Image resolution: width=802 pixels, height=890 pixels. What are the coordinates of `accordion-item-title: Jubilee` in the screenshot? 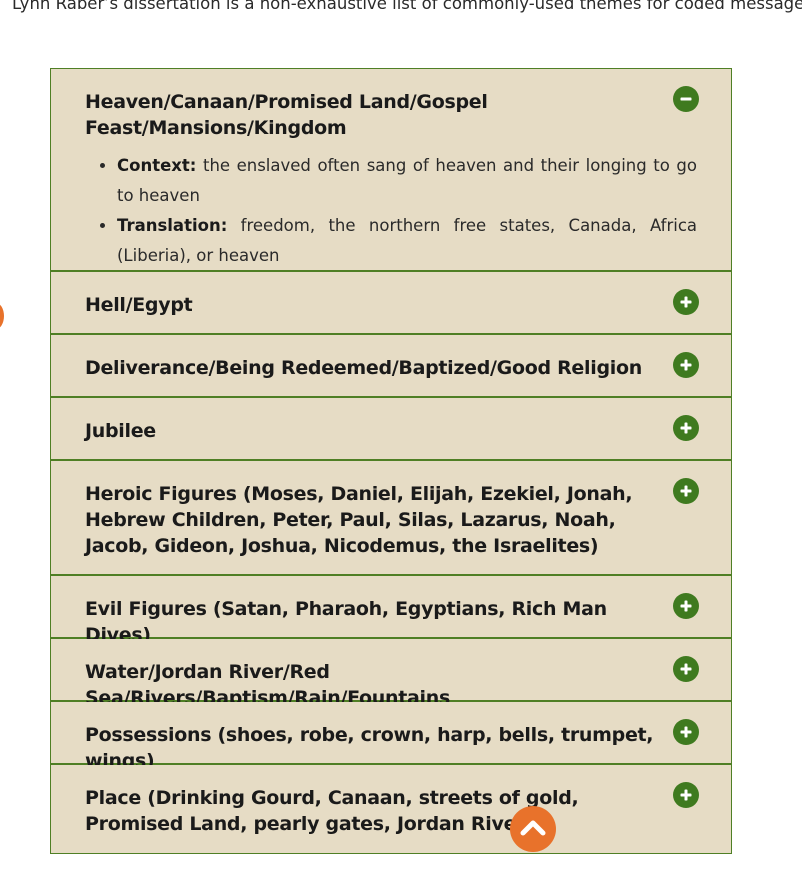 It's located at (120, 431).